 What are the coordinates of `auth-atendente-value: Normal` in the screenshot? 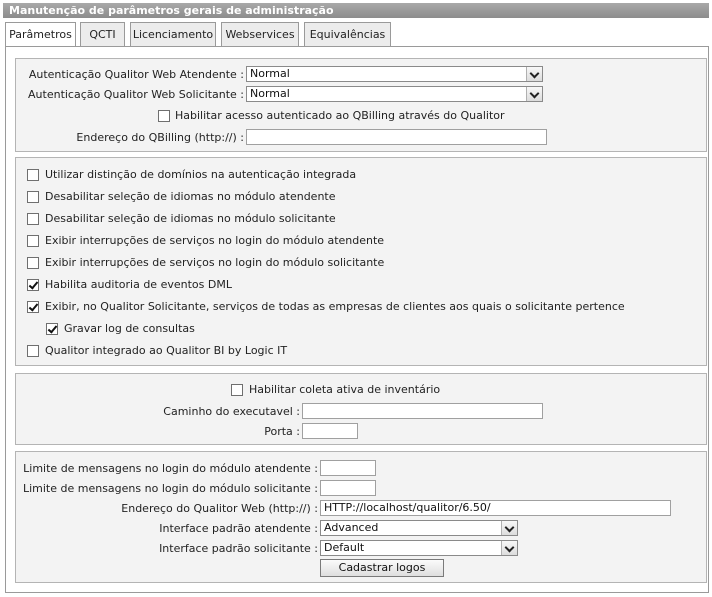 It's located at (270, 73).